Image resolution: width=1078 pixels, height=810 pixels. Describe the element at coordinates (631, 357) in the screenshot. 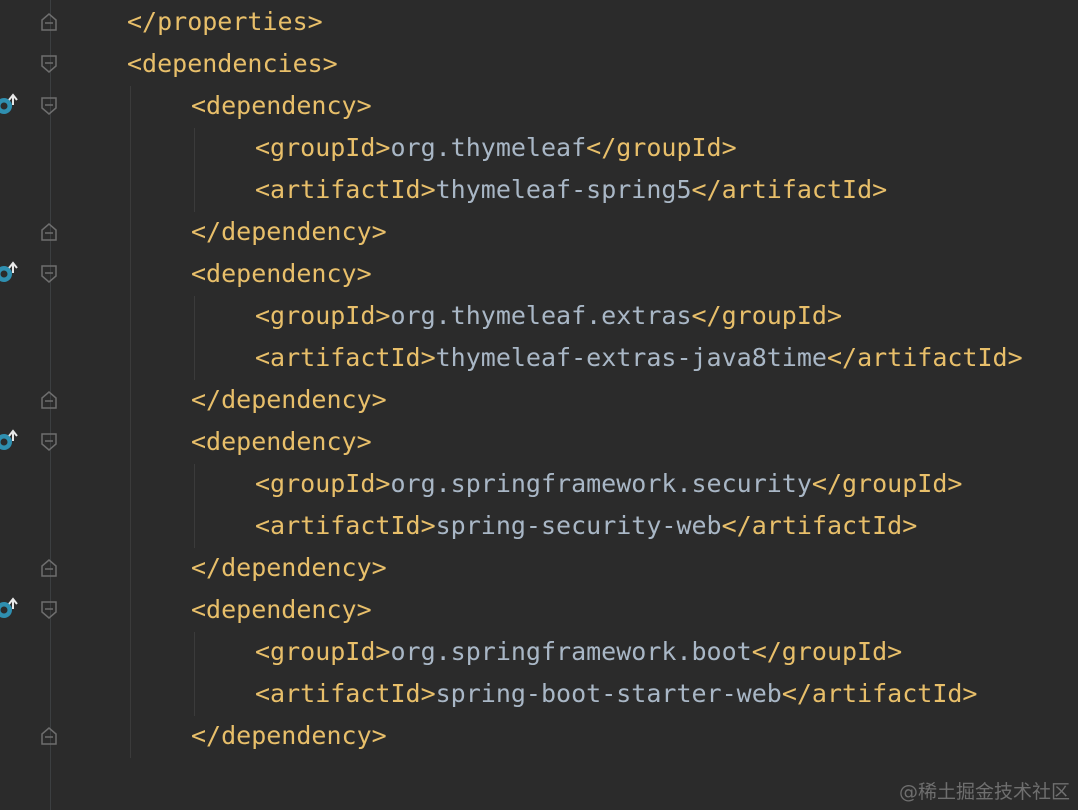

I see `xml-text: thymeleaf-extras-java8time` at that location.